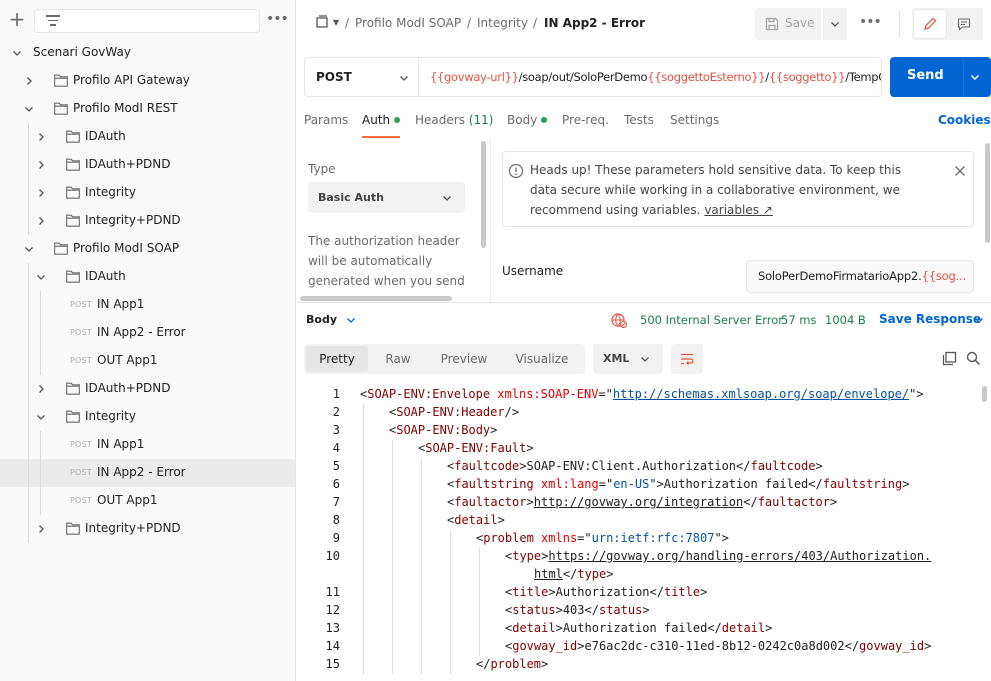 The image size is (991, 681). Describe the element at coordinates (398, 359) in the screenshot. I see `tab-raw: Raw` at that location.